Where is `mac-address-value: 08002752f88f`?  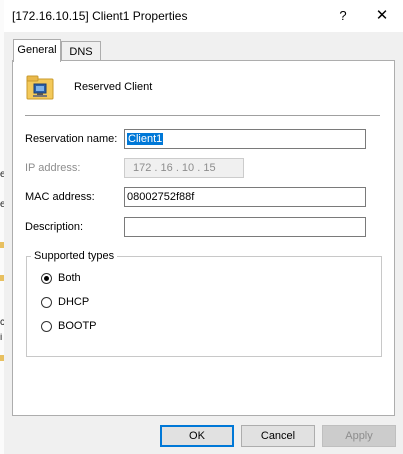
mac-address-value: 08002752f88f is located at coordinates (161, 197).